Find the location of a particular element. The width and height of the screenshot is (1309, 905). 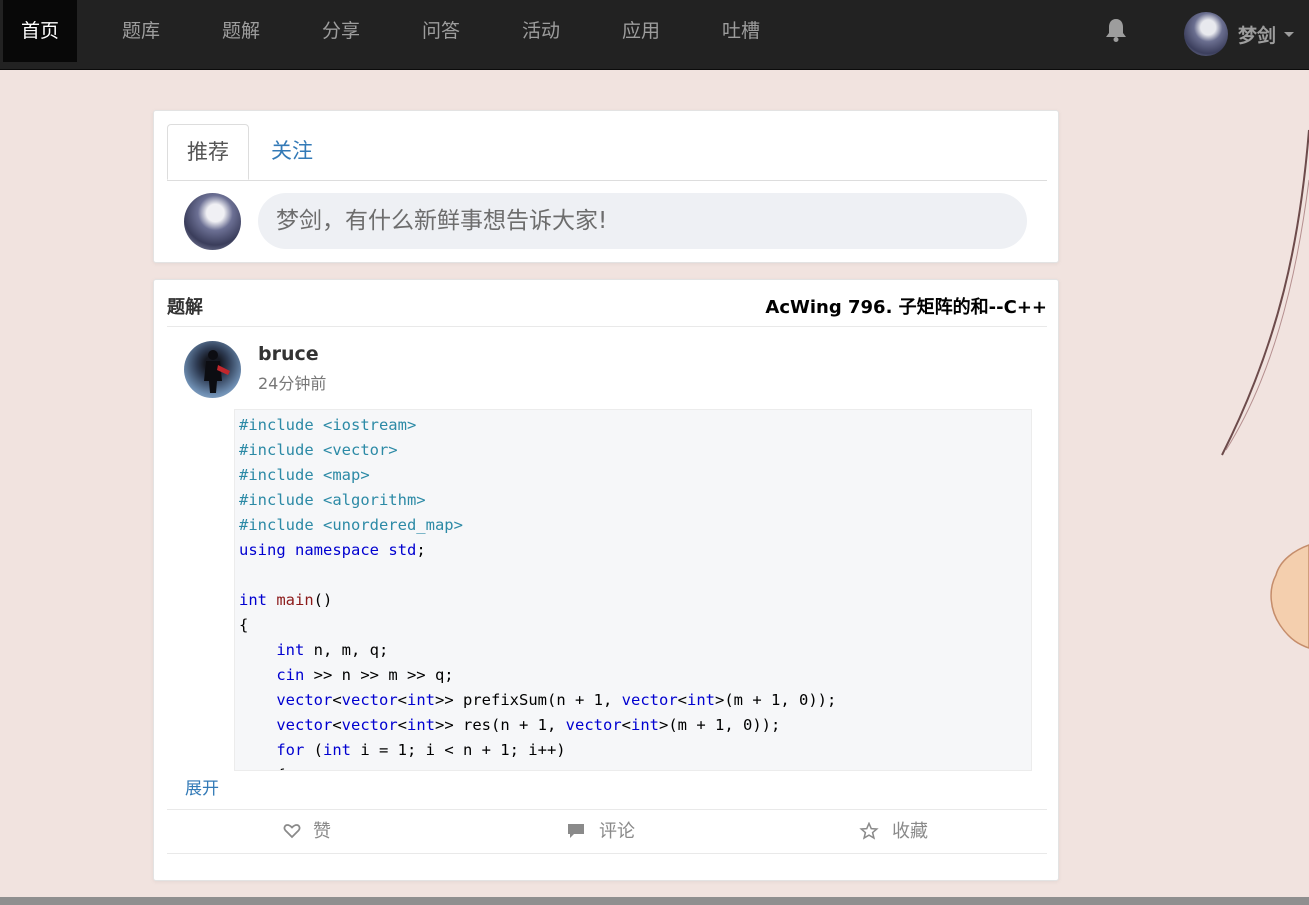

nav-qa: 问答 is located at coordinates (441, 31).